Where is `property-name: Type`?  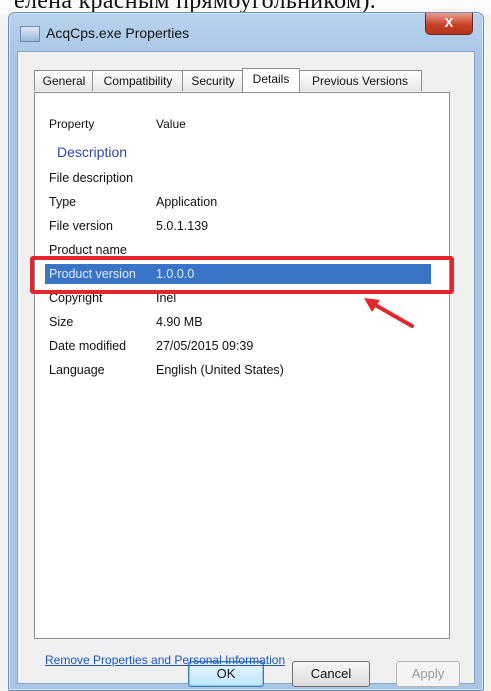 property-name: Type is located at coordinates (63, 202).